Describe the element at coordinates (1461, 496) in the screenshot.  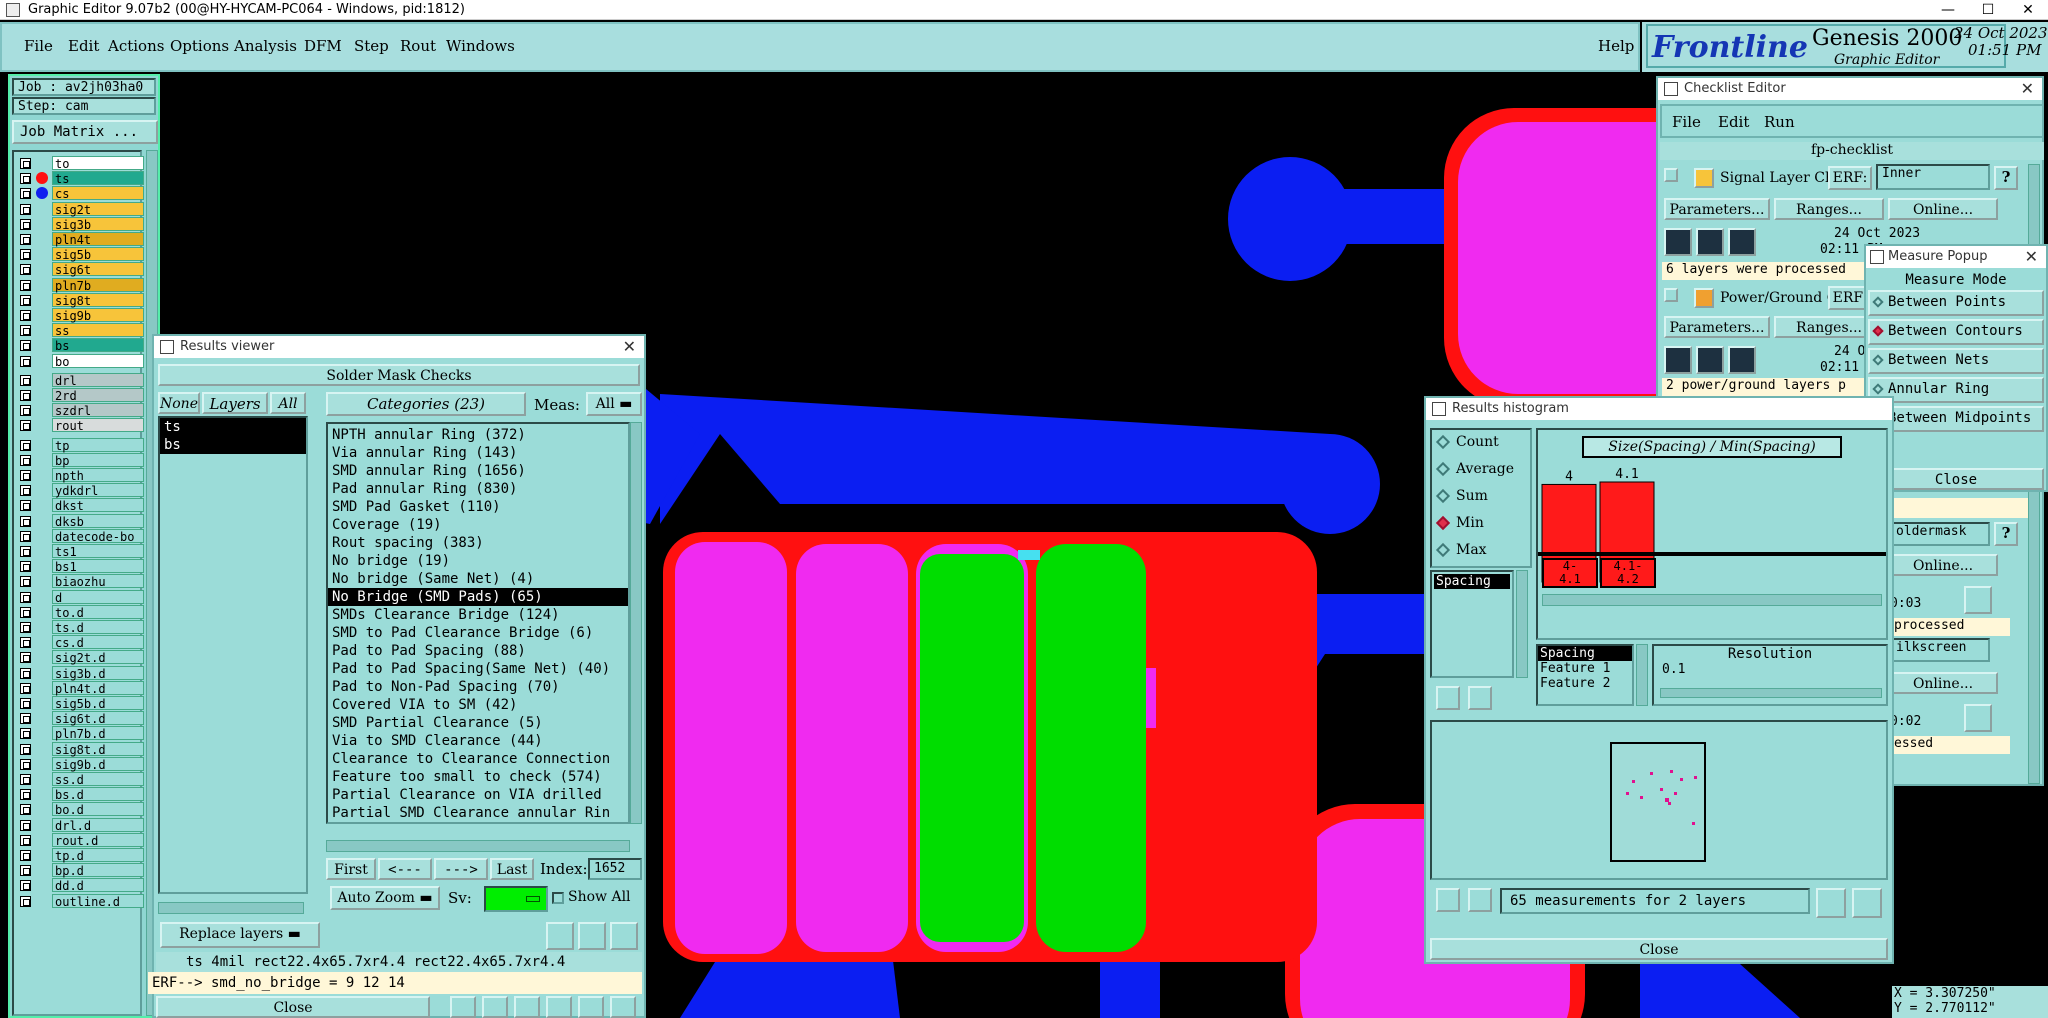
I see `stat-option-sum: Sum` at that location.